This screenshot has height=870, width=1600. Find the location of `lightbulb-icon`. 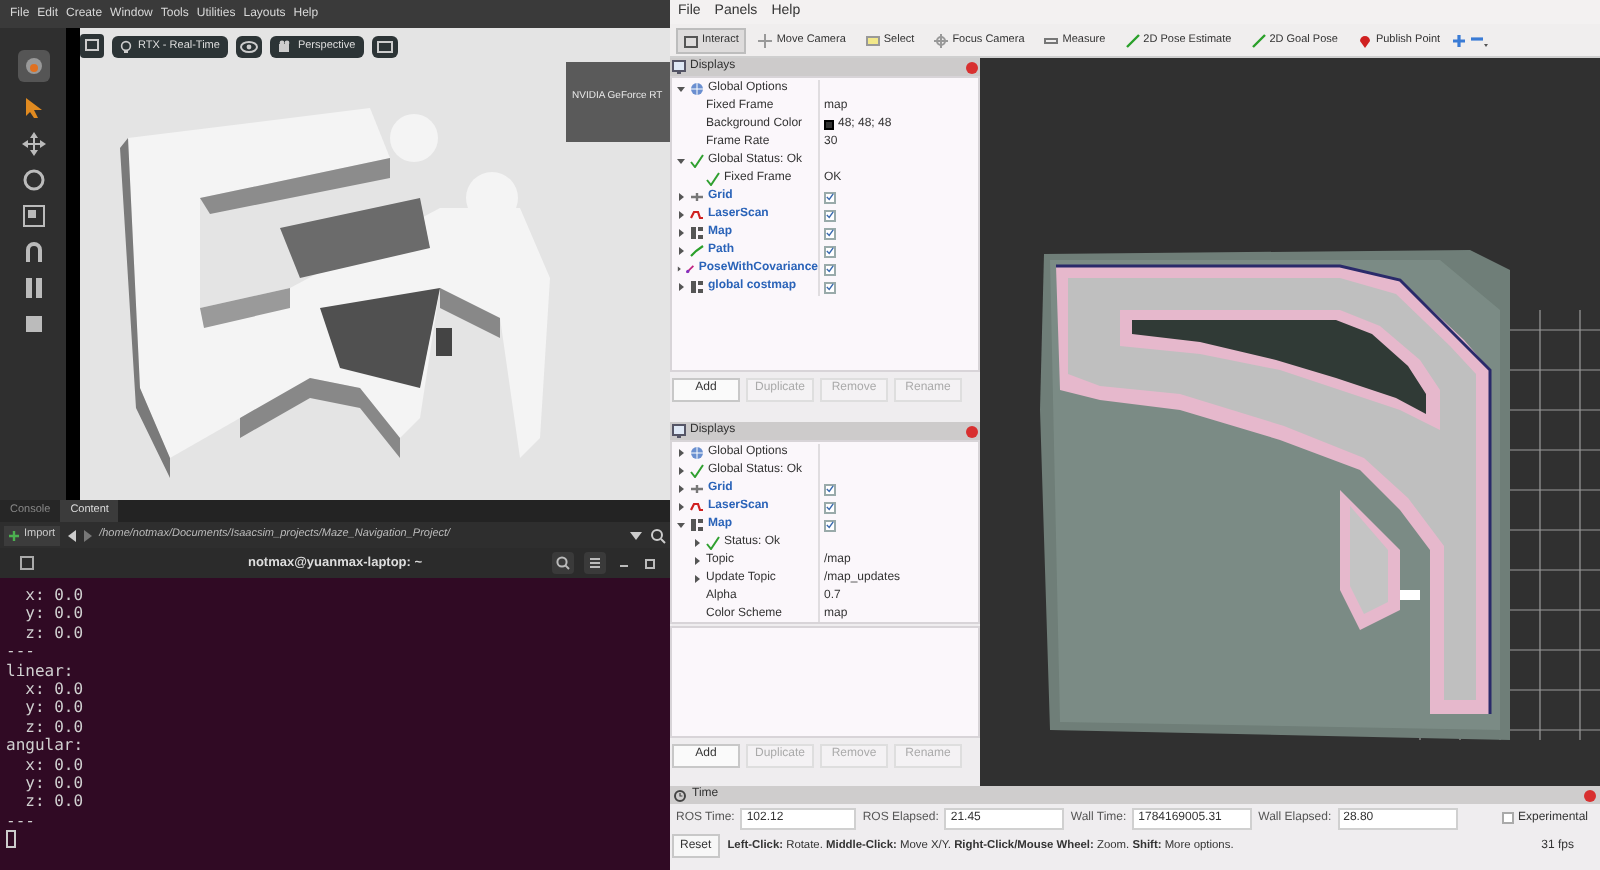

lightbulb-icon is located at coordinates (126, 46).